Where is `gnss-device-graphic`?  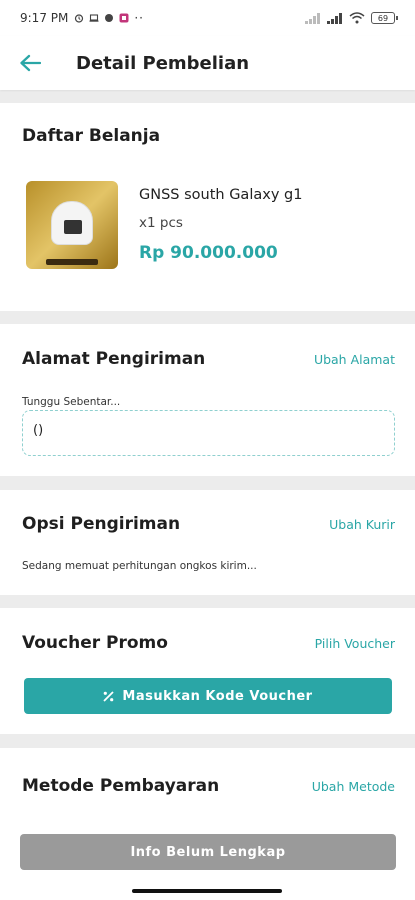
gnss-device-graphic is located at coordinates (72, 223).